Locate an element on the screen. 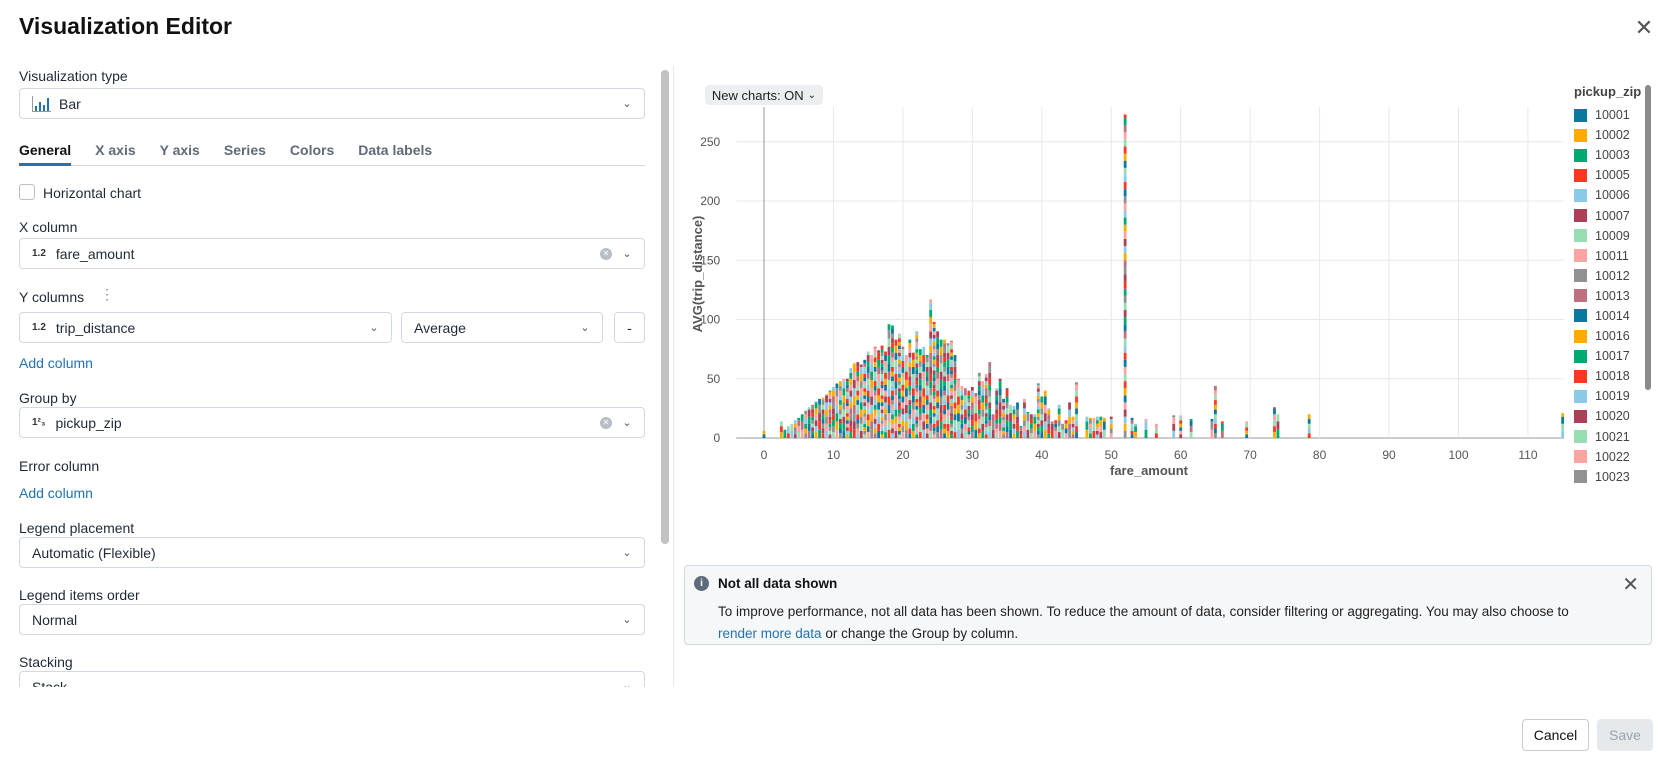 This screenshot has height=763, width=1671. legend-item: 10002 is located at coordinates (1609, 135).